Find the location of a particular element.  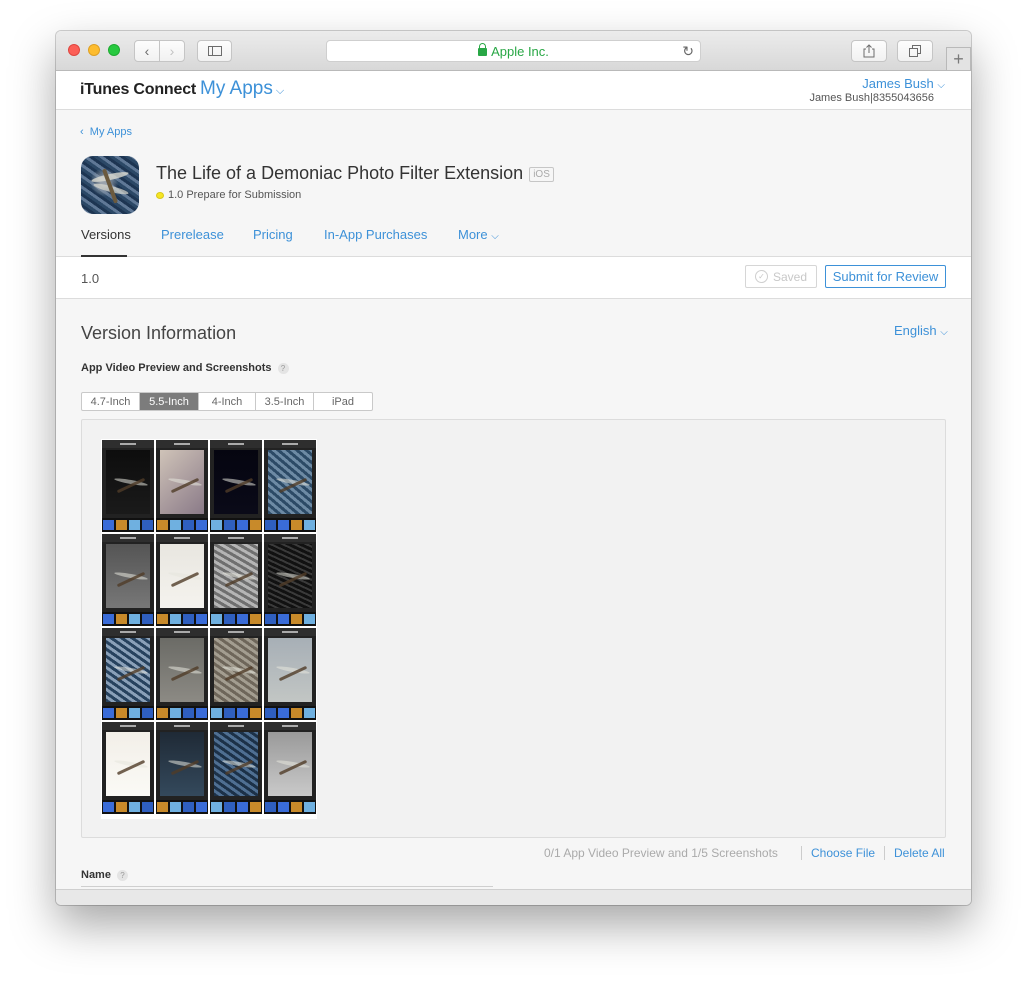

platform-badge: iOS is located at coordinates (541, 174).